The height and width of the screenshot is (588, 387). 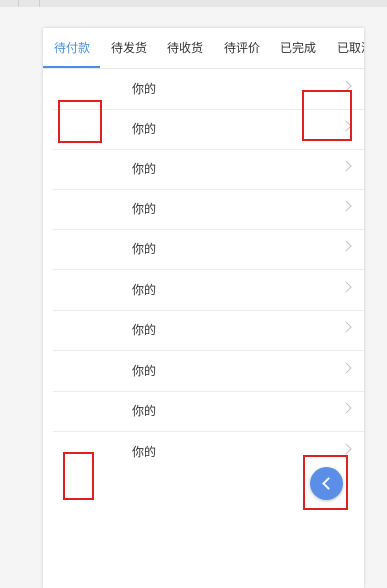 What do you see at coordinates (350, 48) in the screenshot?
I see `tab-cancelled: 已取消` at bounding box center [350, 48].